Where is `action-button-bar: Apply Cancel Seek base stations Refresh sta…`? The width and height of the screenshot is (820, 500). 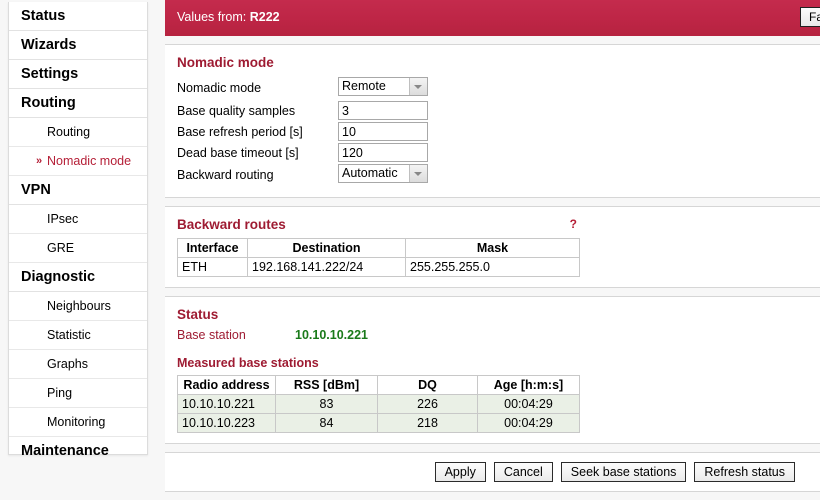 action-button-bar: Apply Cancel Seek base stations Refresh sta… is located at coordinates (492, 472).